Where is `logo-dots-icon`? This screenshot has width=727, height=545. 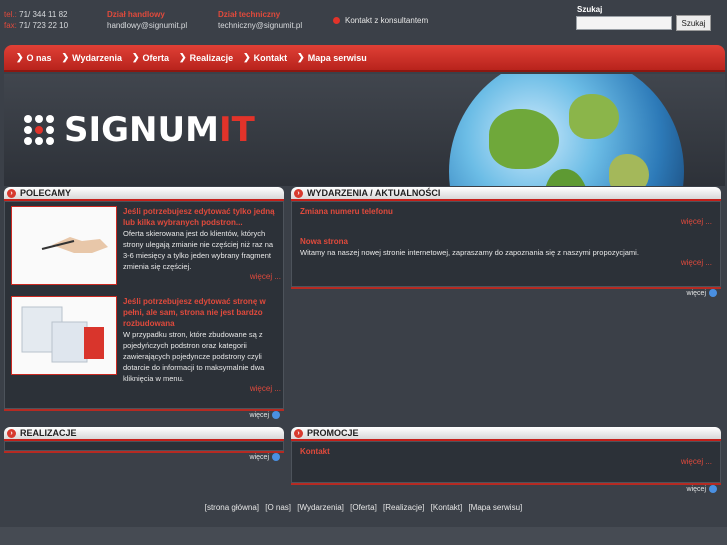 logo-dots-icon is located at coordinates (39, 130).